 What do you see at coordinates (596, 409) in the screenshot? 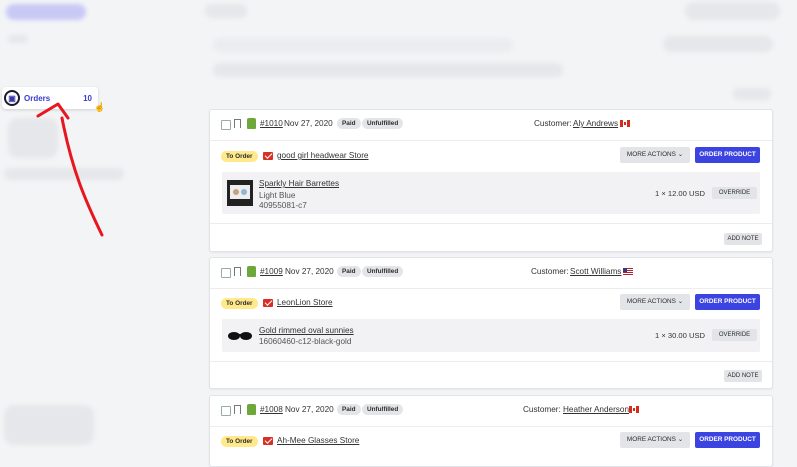
I see `customer-name-link: Heather Anderson` at bounding box center [596, 409].